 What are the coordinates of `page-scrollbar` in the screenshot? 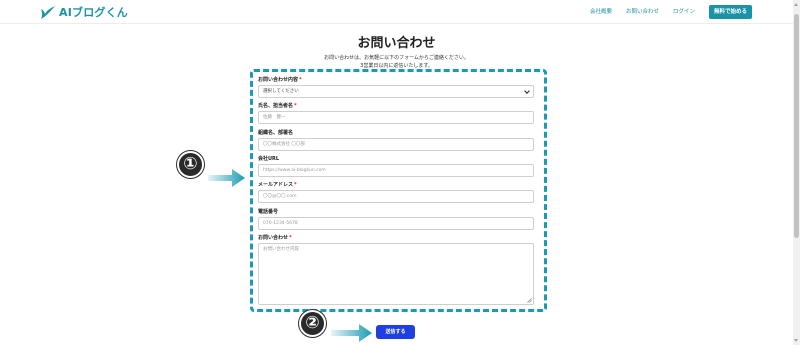 It's located at (796, 172).